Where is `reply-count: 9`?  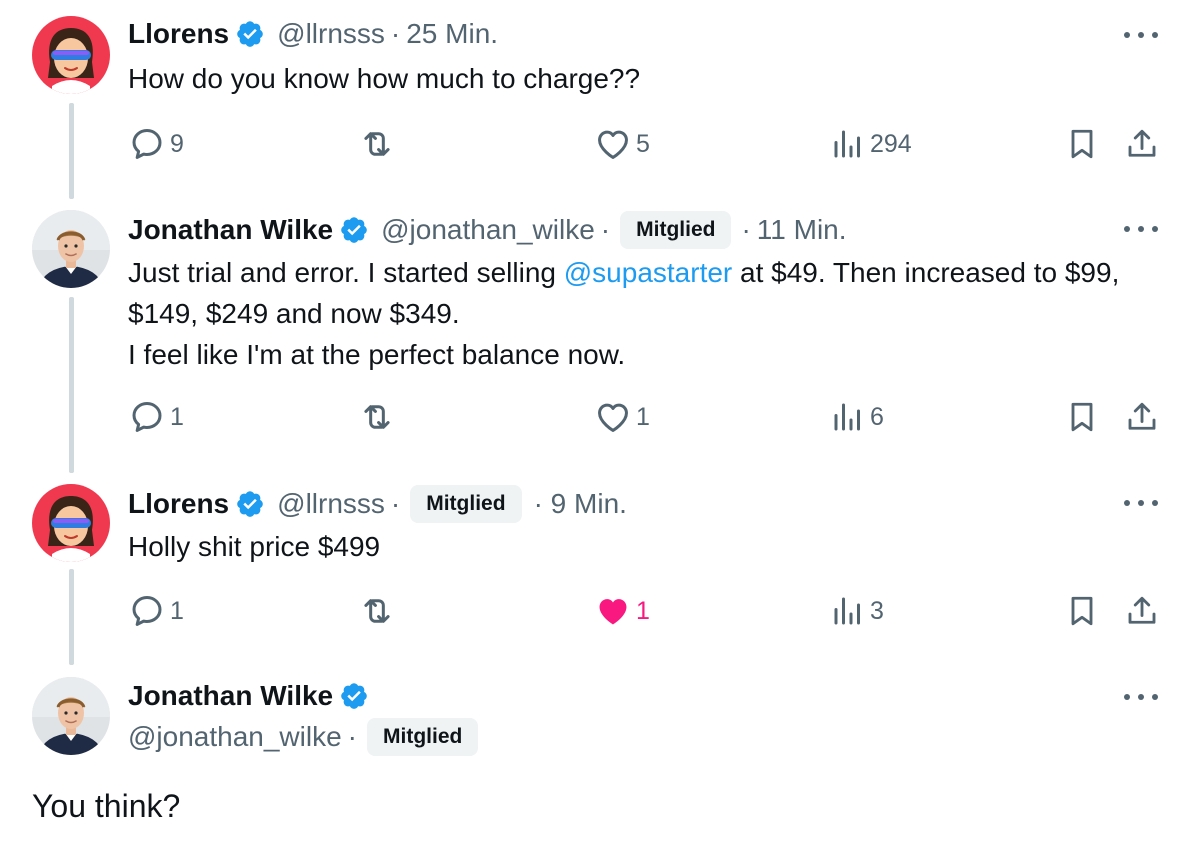
reply-count: 9 is located at coordinates (177, 143).